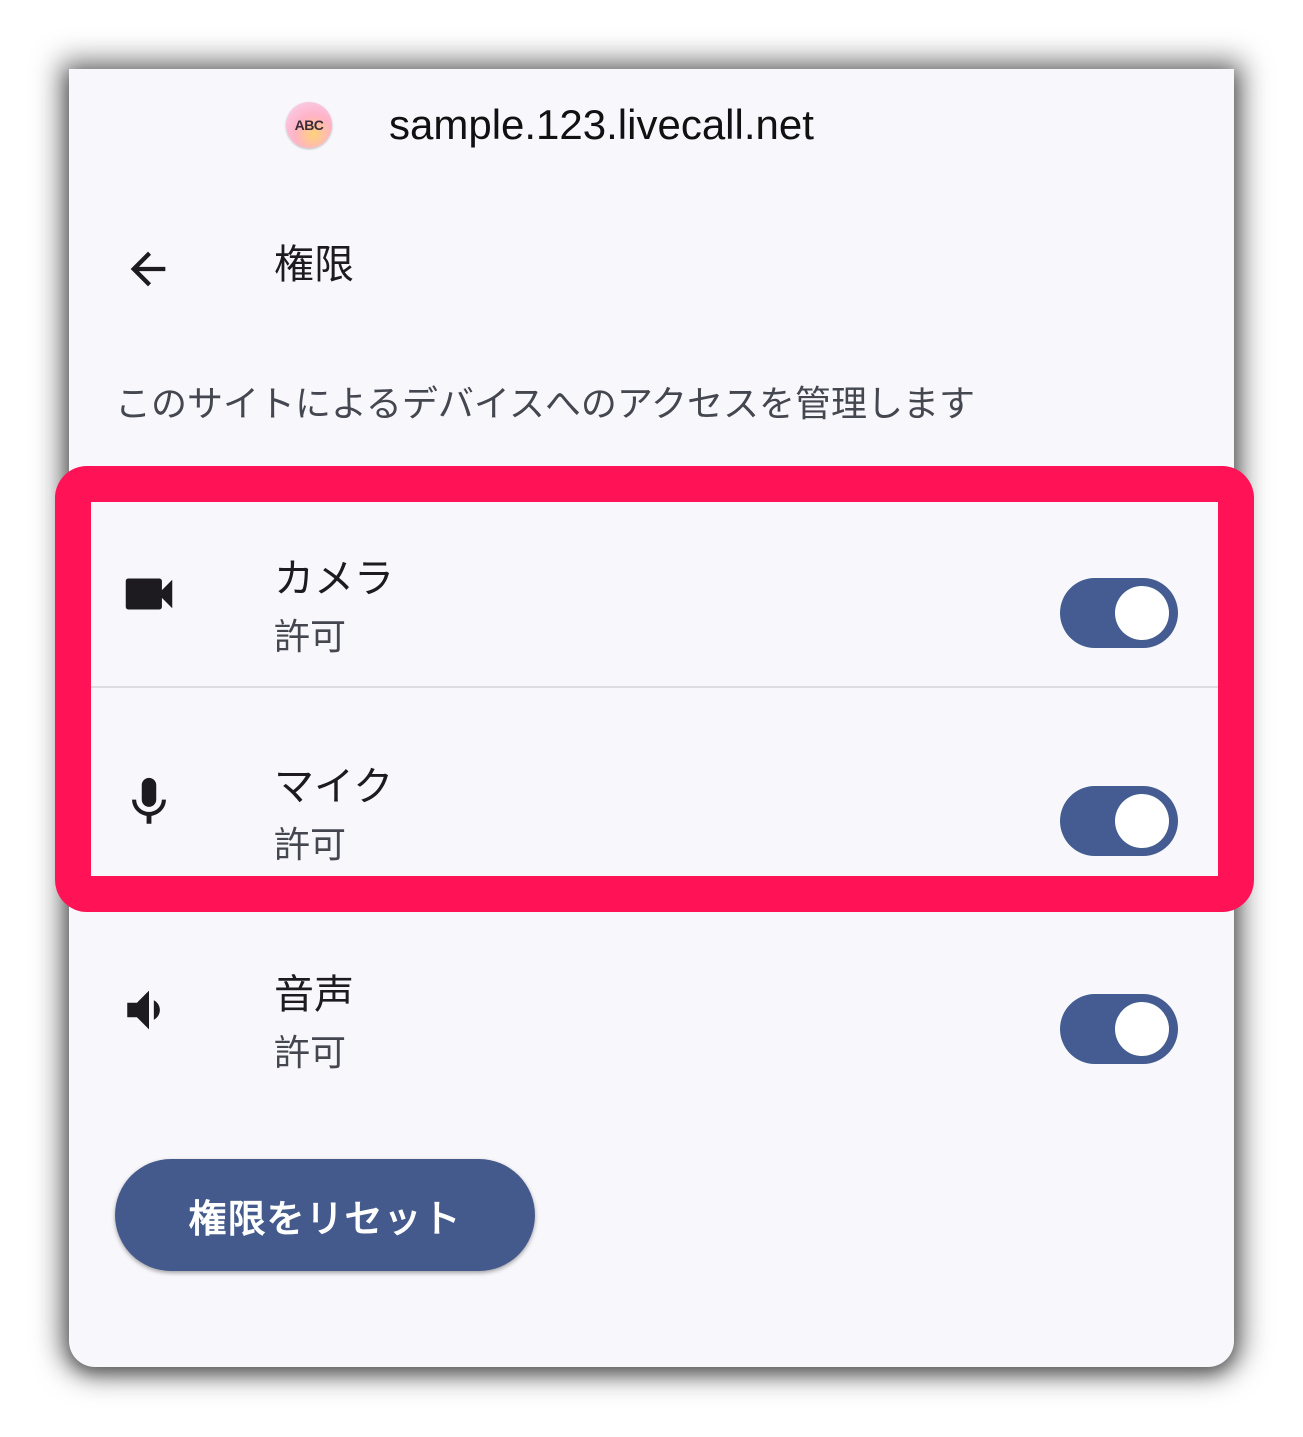 The image size is (1303, 1437). I want to click on permission-name: カメラ, so click(334, 579).